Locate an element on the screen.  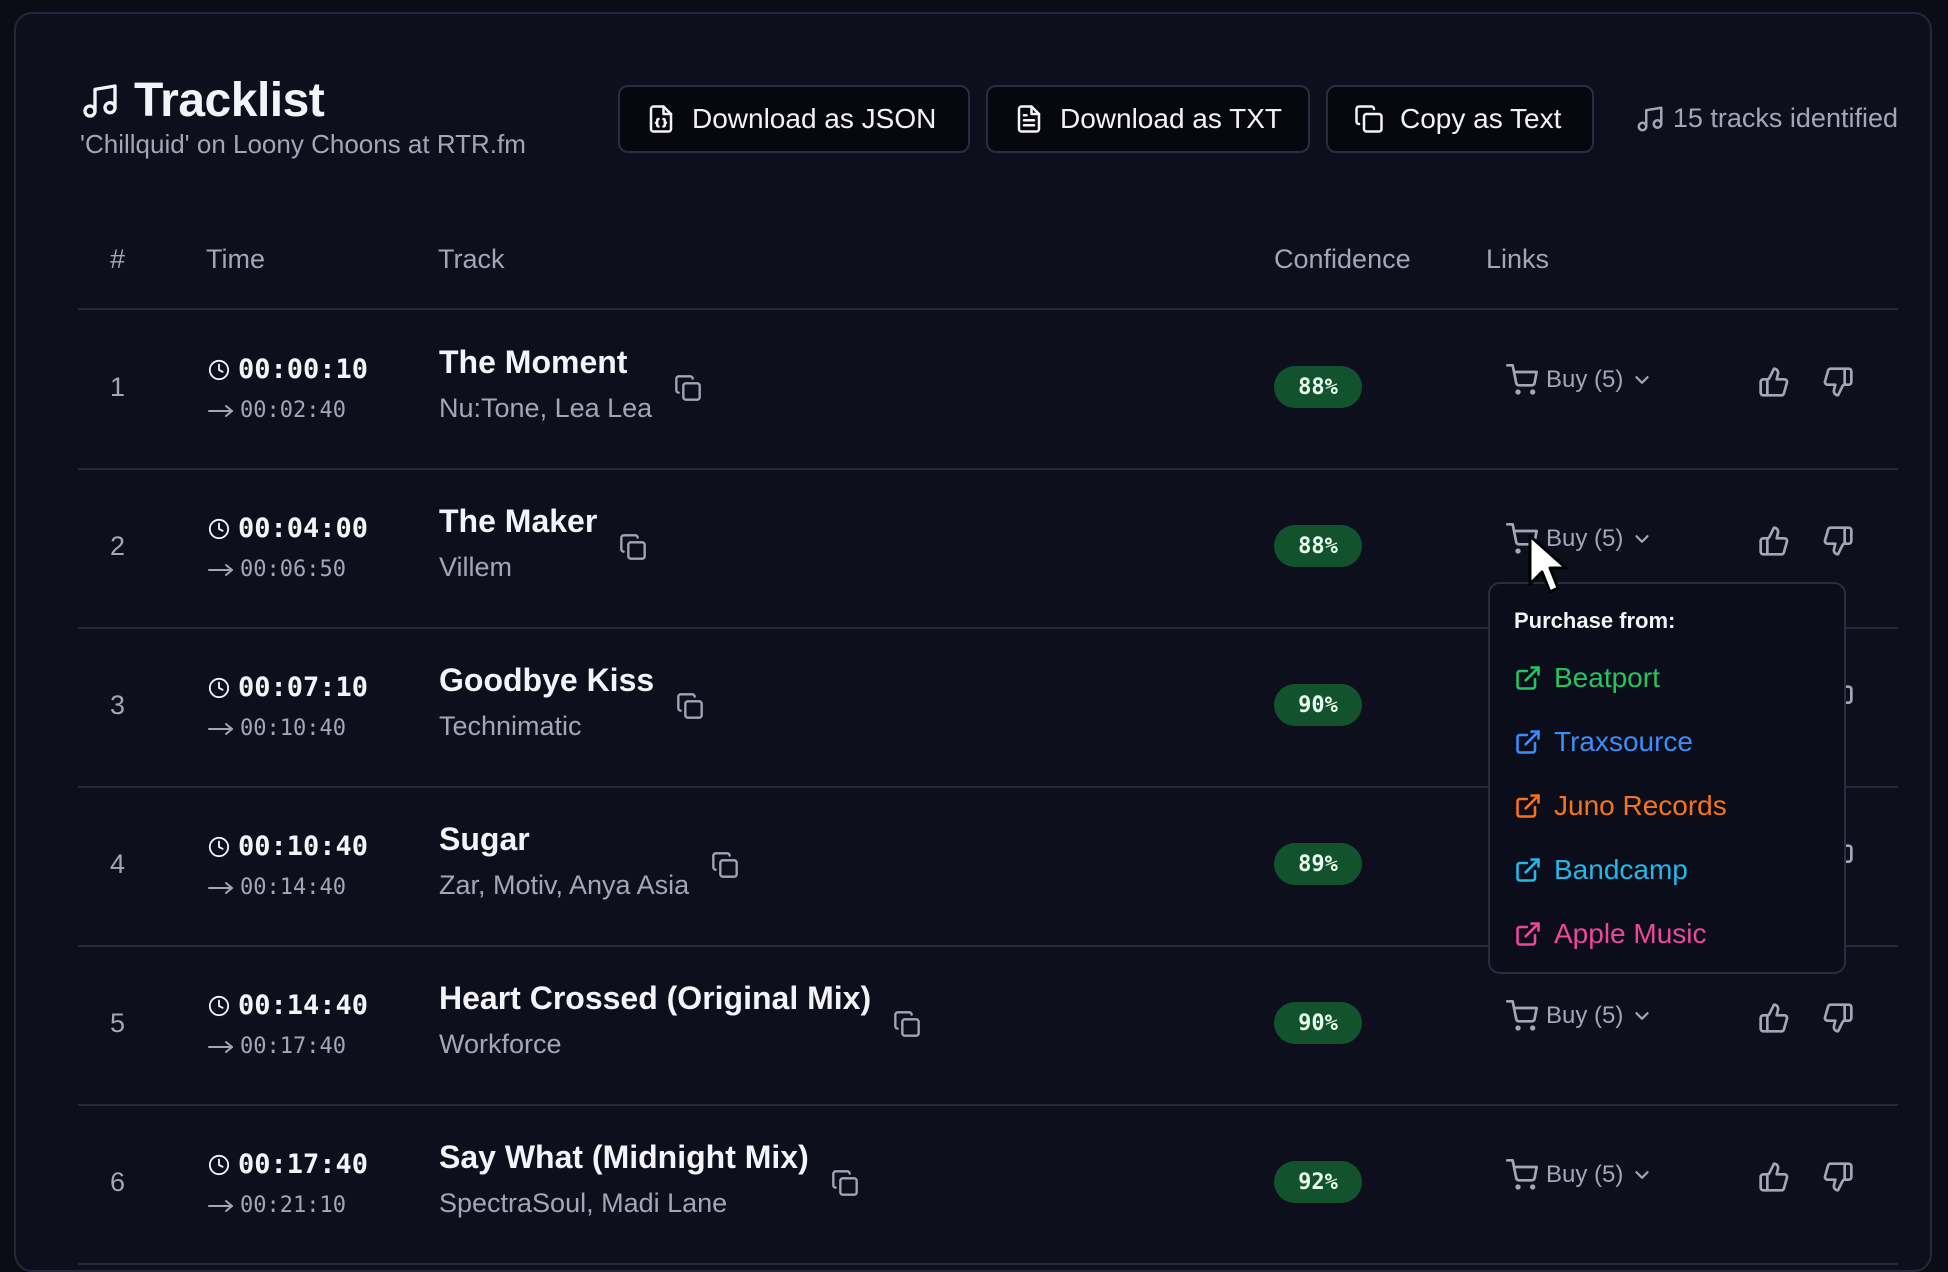
start-time-value: 00:17:40 is located at coordinates (303, 1164).